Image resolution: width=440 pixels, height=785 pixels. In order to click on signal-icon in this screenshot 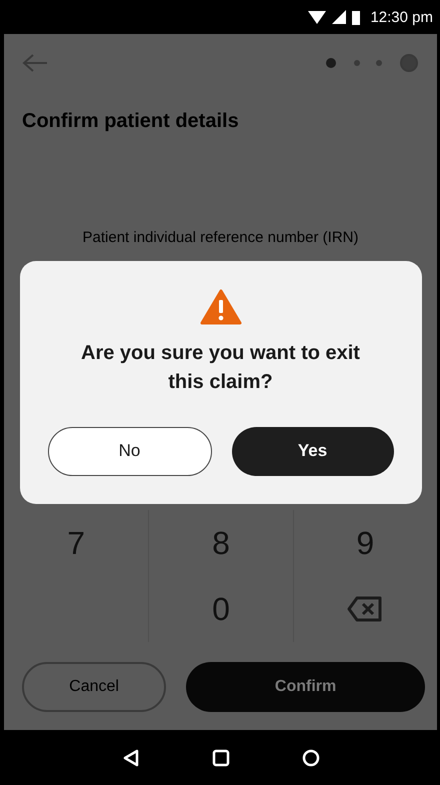, I will do `click(339, 17)`.